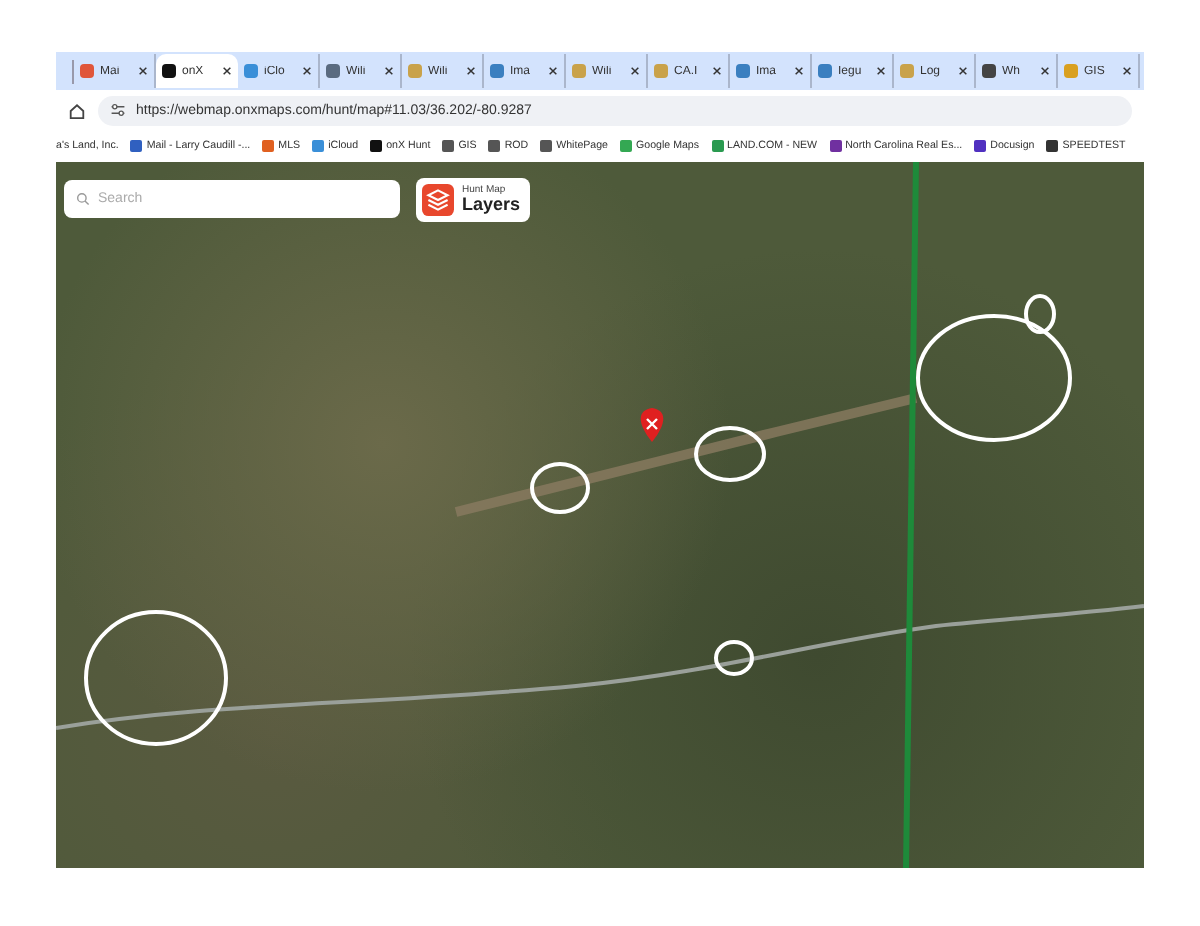 The image size is (1200, 926). Describe the element at coordinates (83, 199) in the screenshot. I see `search-icon` at that location.